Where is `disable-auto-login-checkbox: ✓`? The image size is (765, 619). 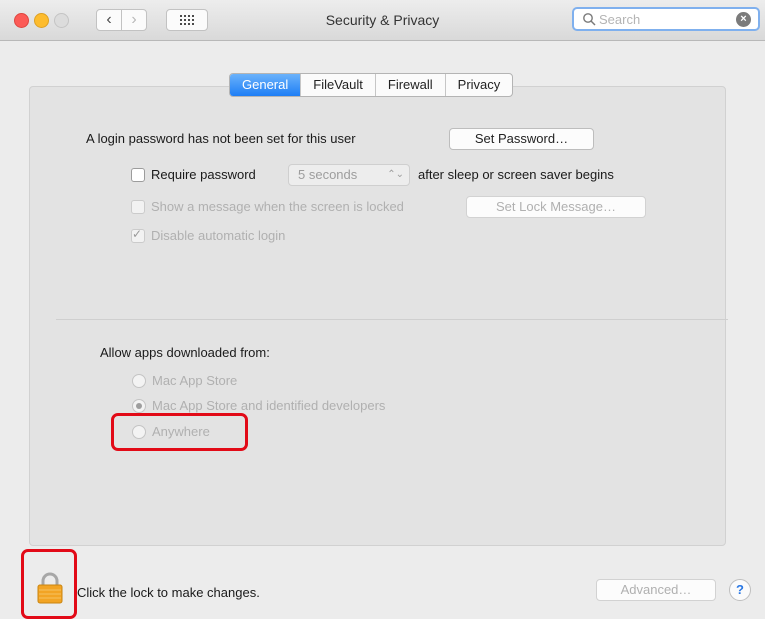
disable-auto-login-checkbox: ✓ is located at coordinates (138, 235).